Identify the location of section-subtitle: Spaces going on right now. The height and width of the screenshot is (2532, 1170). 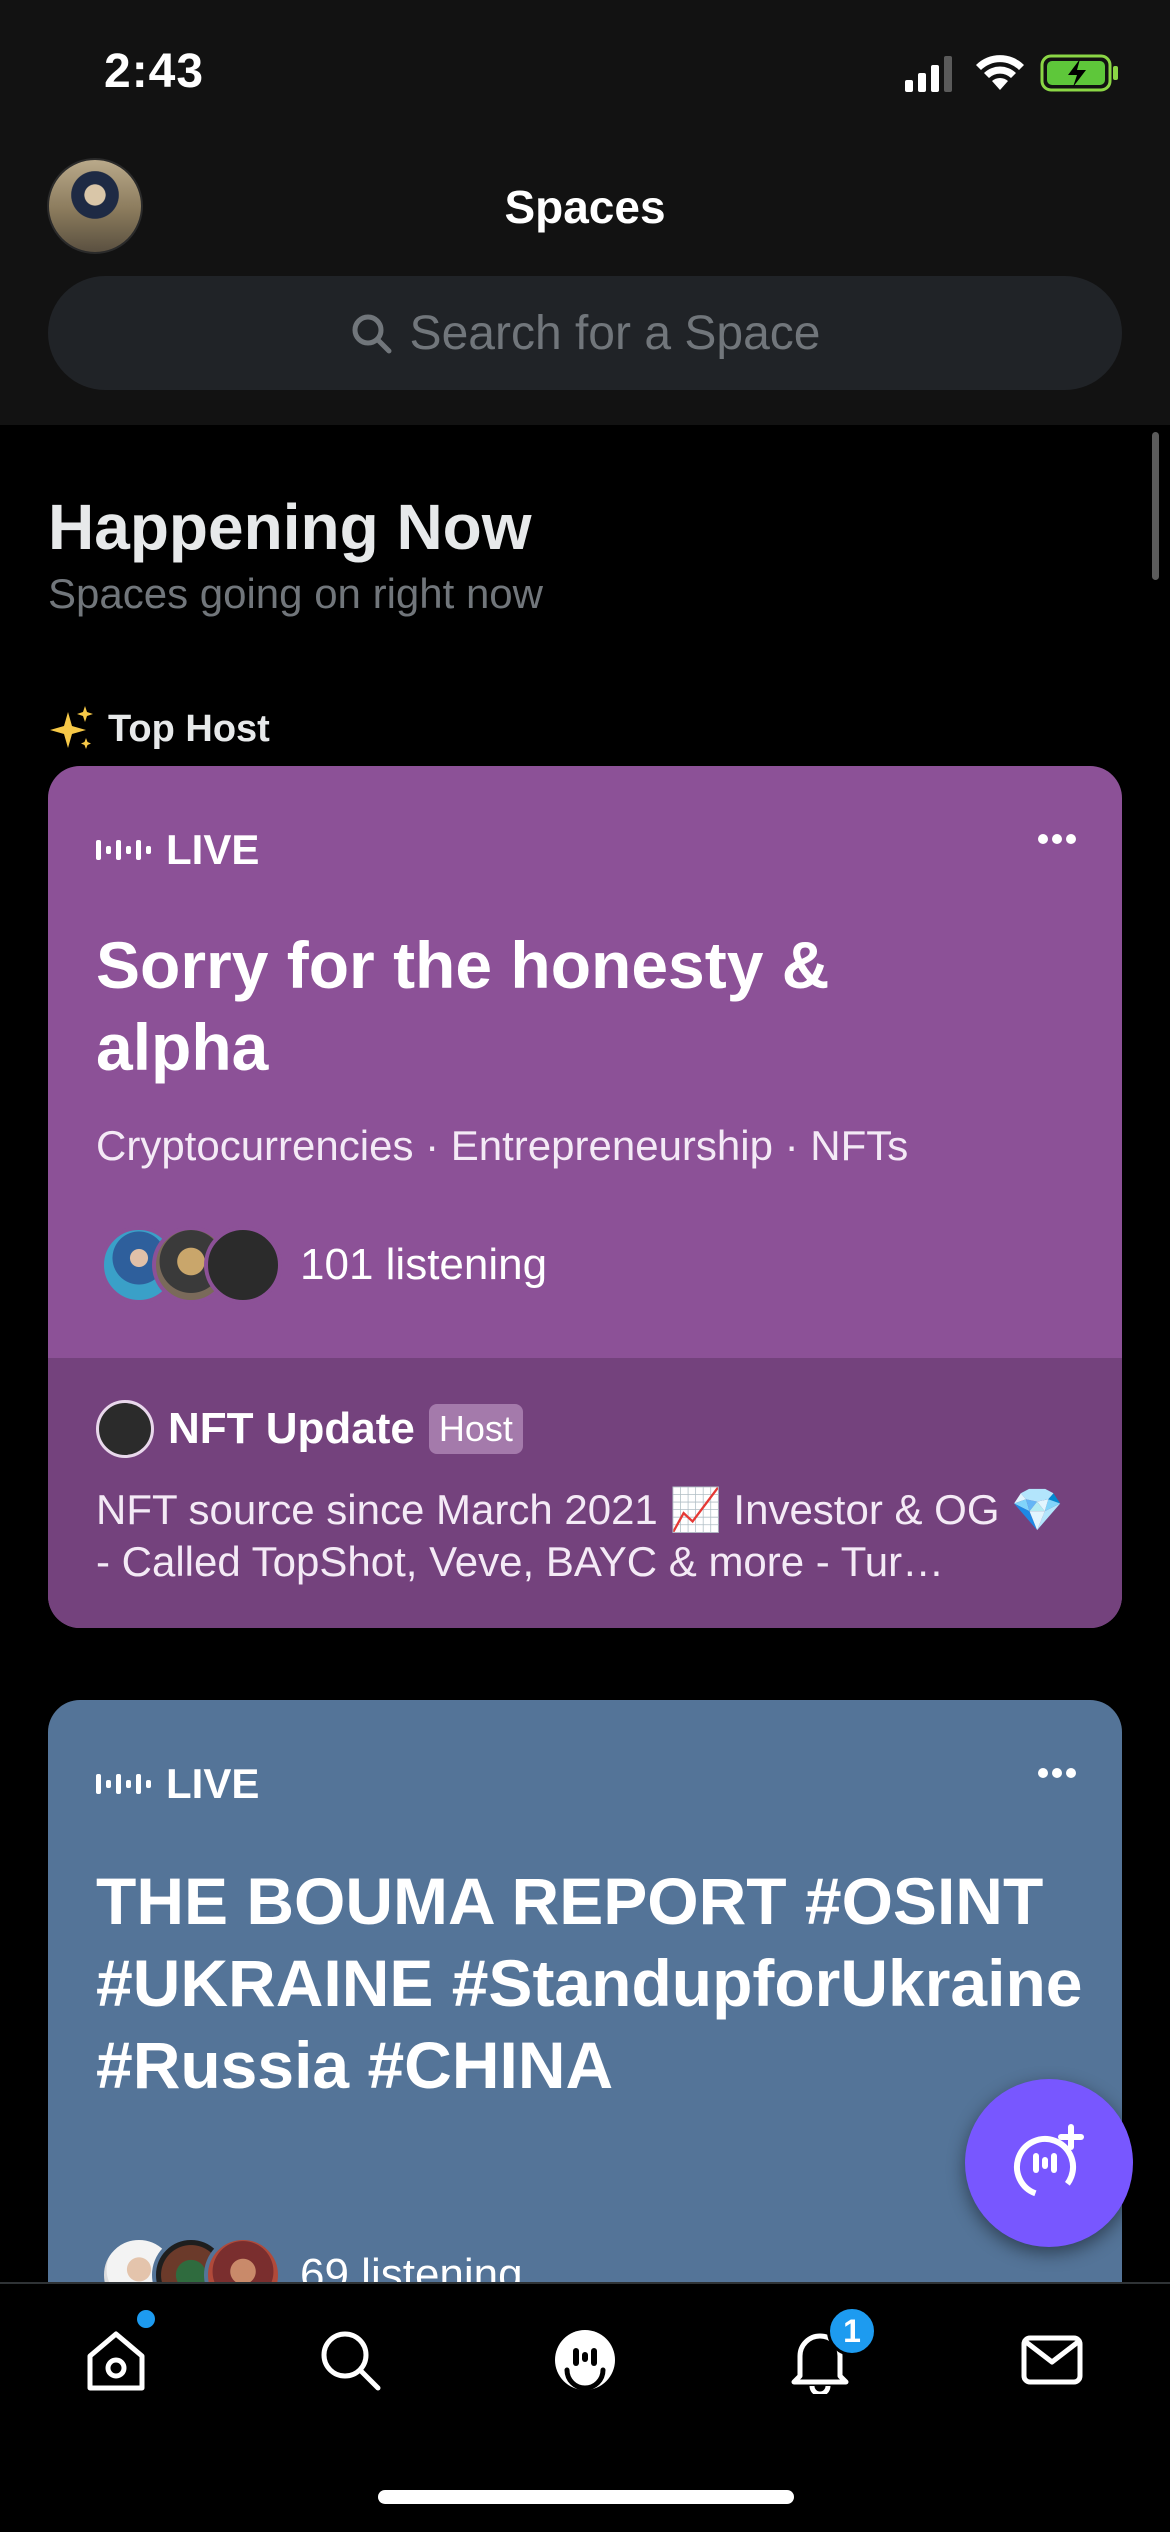
(295, 593).